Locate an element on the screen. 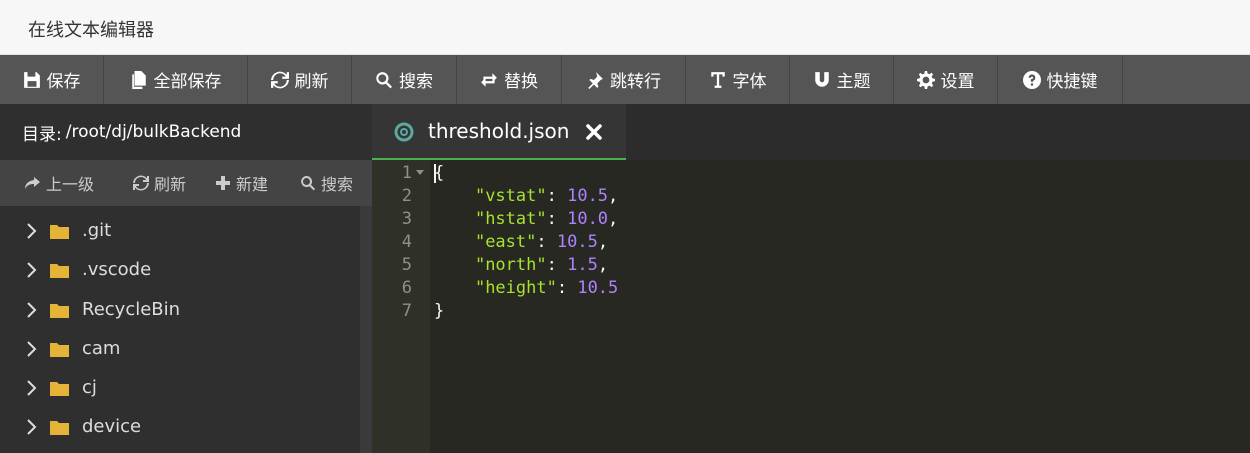  line-number: 1 is located at coordinates (406, 173).